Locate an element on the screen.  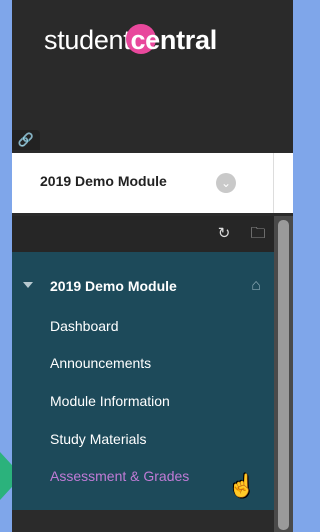
home-icon: ⌂ is located at coordinates (256, 286).